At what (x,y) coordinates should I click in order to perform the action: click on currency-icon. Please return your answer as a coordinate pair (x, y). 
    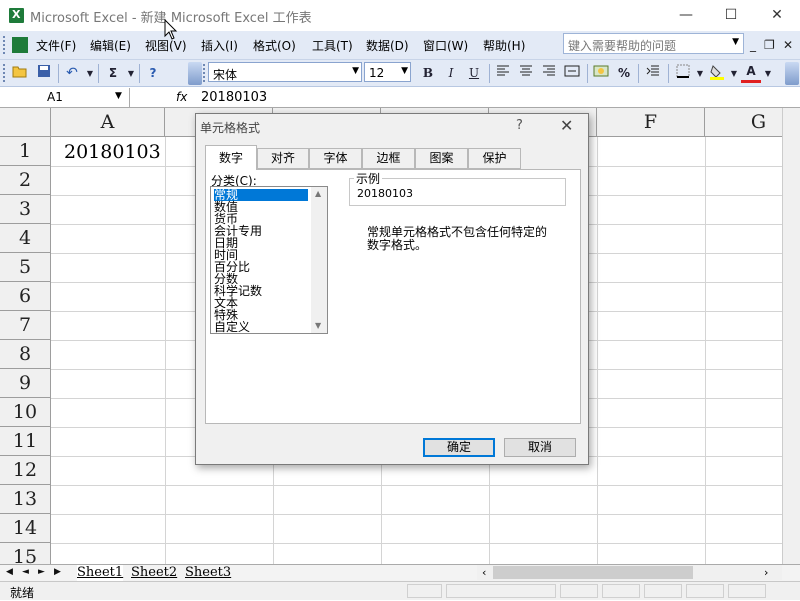
    Looking at the image, I should click on (601, 73).